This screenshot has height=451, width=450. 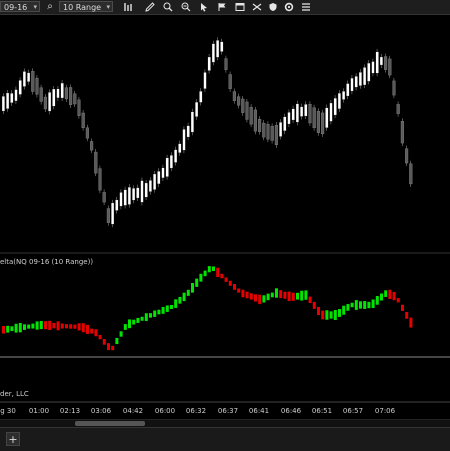 I want to click on bar-chart-icon, so click(x=128, y=7).